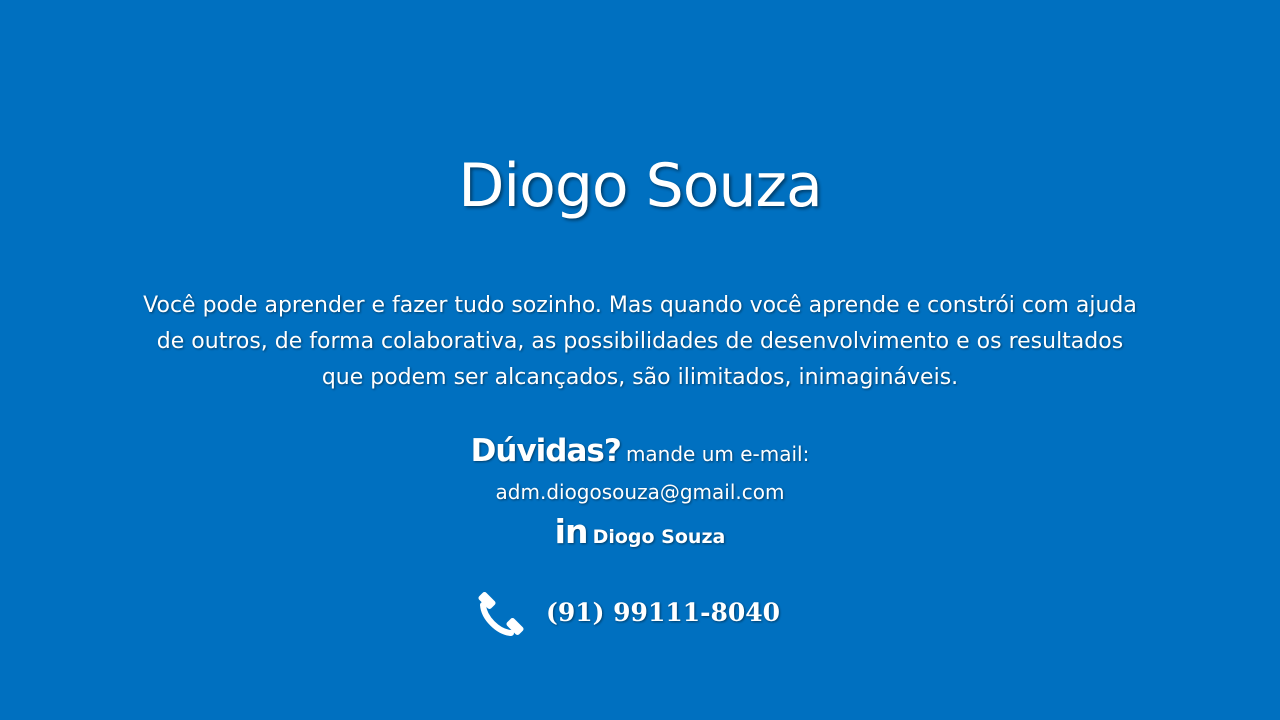 The image size is (1280, 720). I want to click on phone-icon, so click(501, 613).